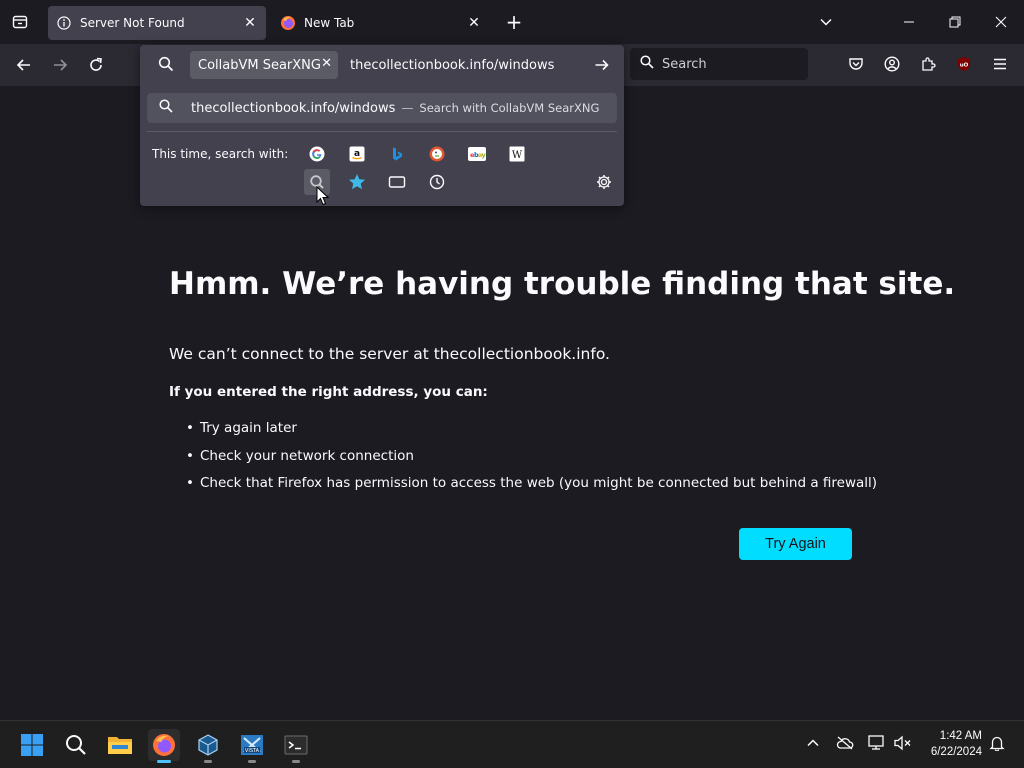 This screenshot has height=768, width=1024. I want to click on google-icon, so click(317, 154).